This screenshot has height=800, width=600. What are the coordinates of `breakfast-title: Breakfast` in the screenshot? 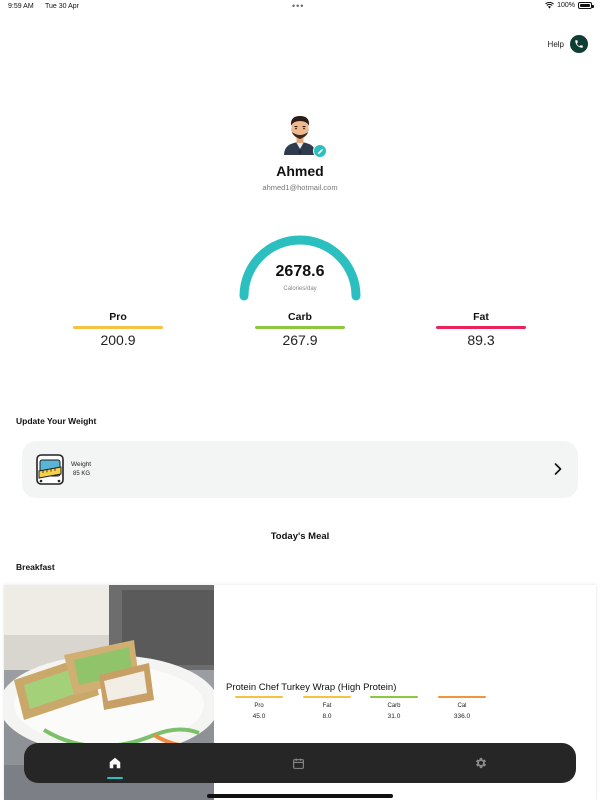 It's located at (35, 567).